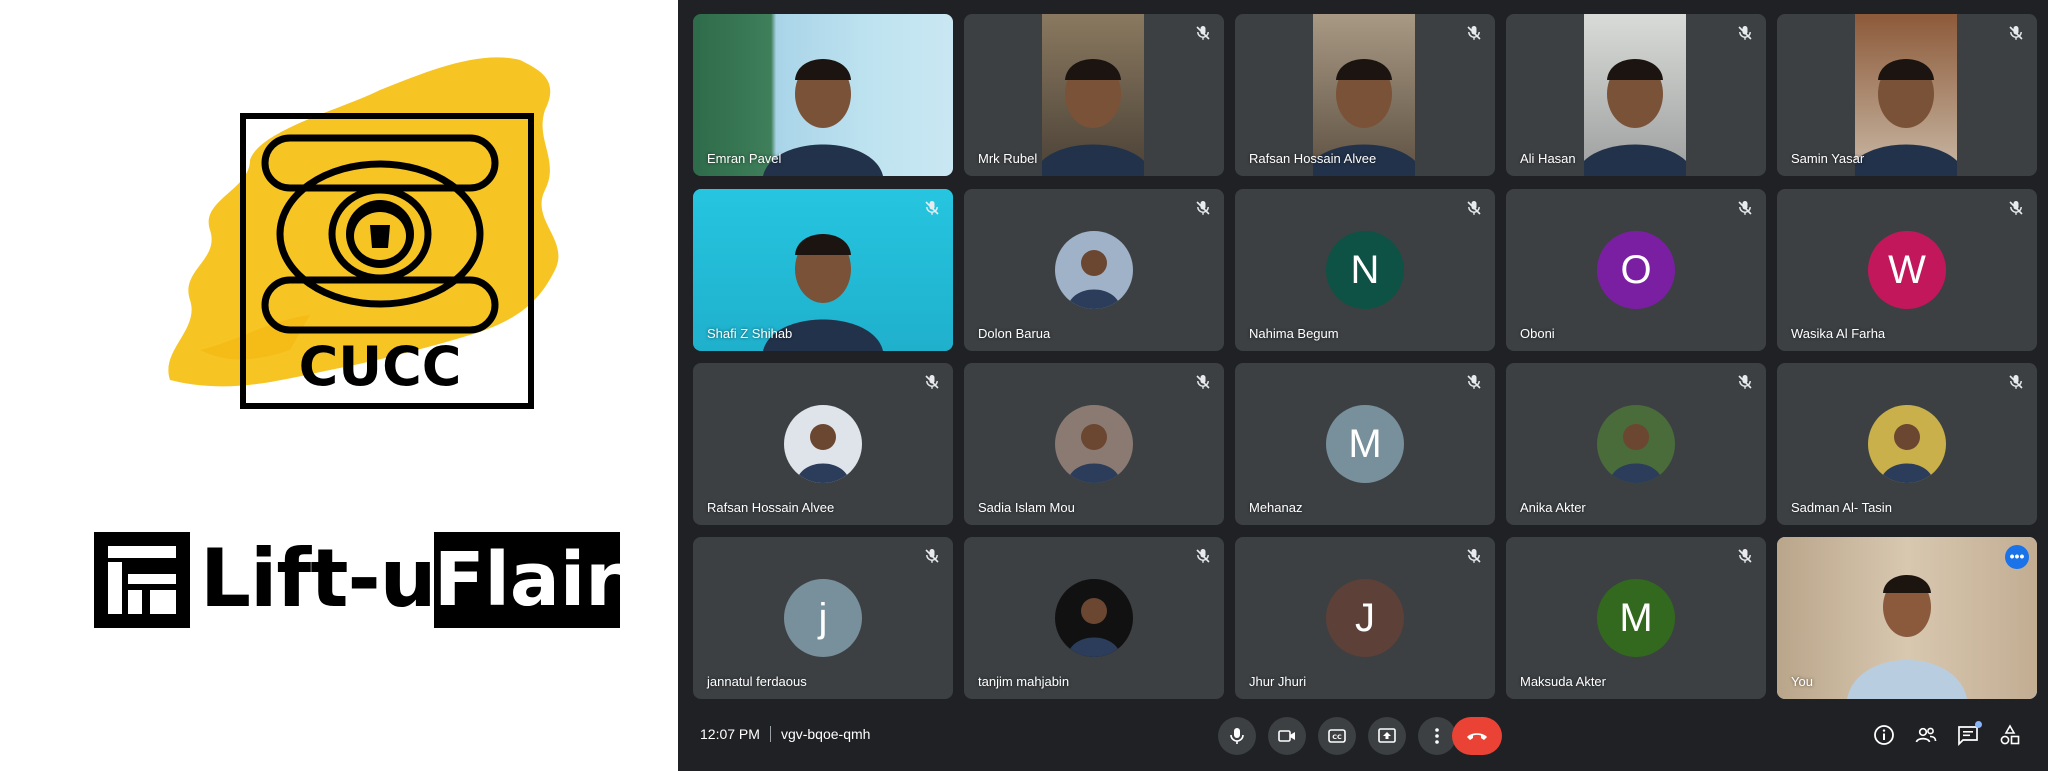  I want to click on participant-tile: tanjim mahjabin, so click(1094, 618).